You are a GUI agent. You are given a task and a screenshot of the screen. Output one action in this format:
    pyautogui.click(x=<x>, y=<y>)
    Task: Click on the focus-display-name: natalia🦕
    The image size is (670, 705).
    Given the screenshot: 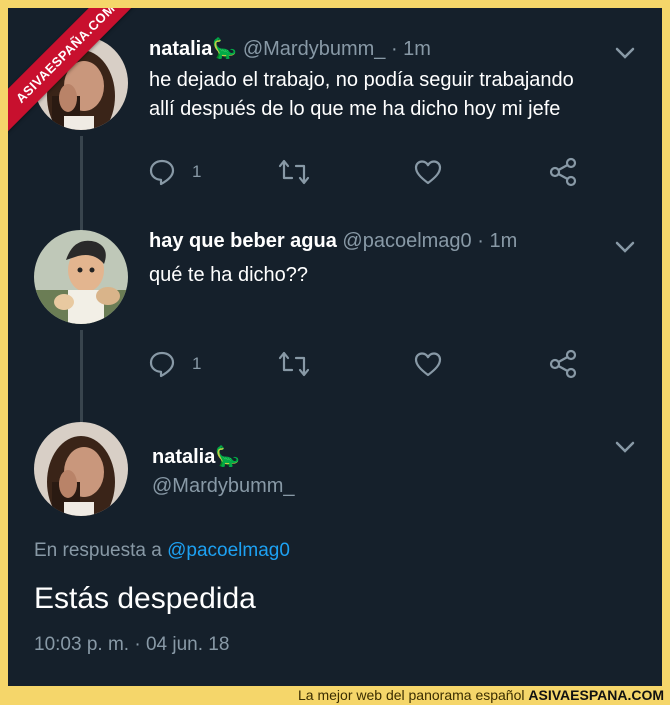 What is the action you would take?
    pyautogui.click(x=196, y=456)
    